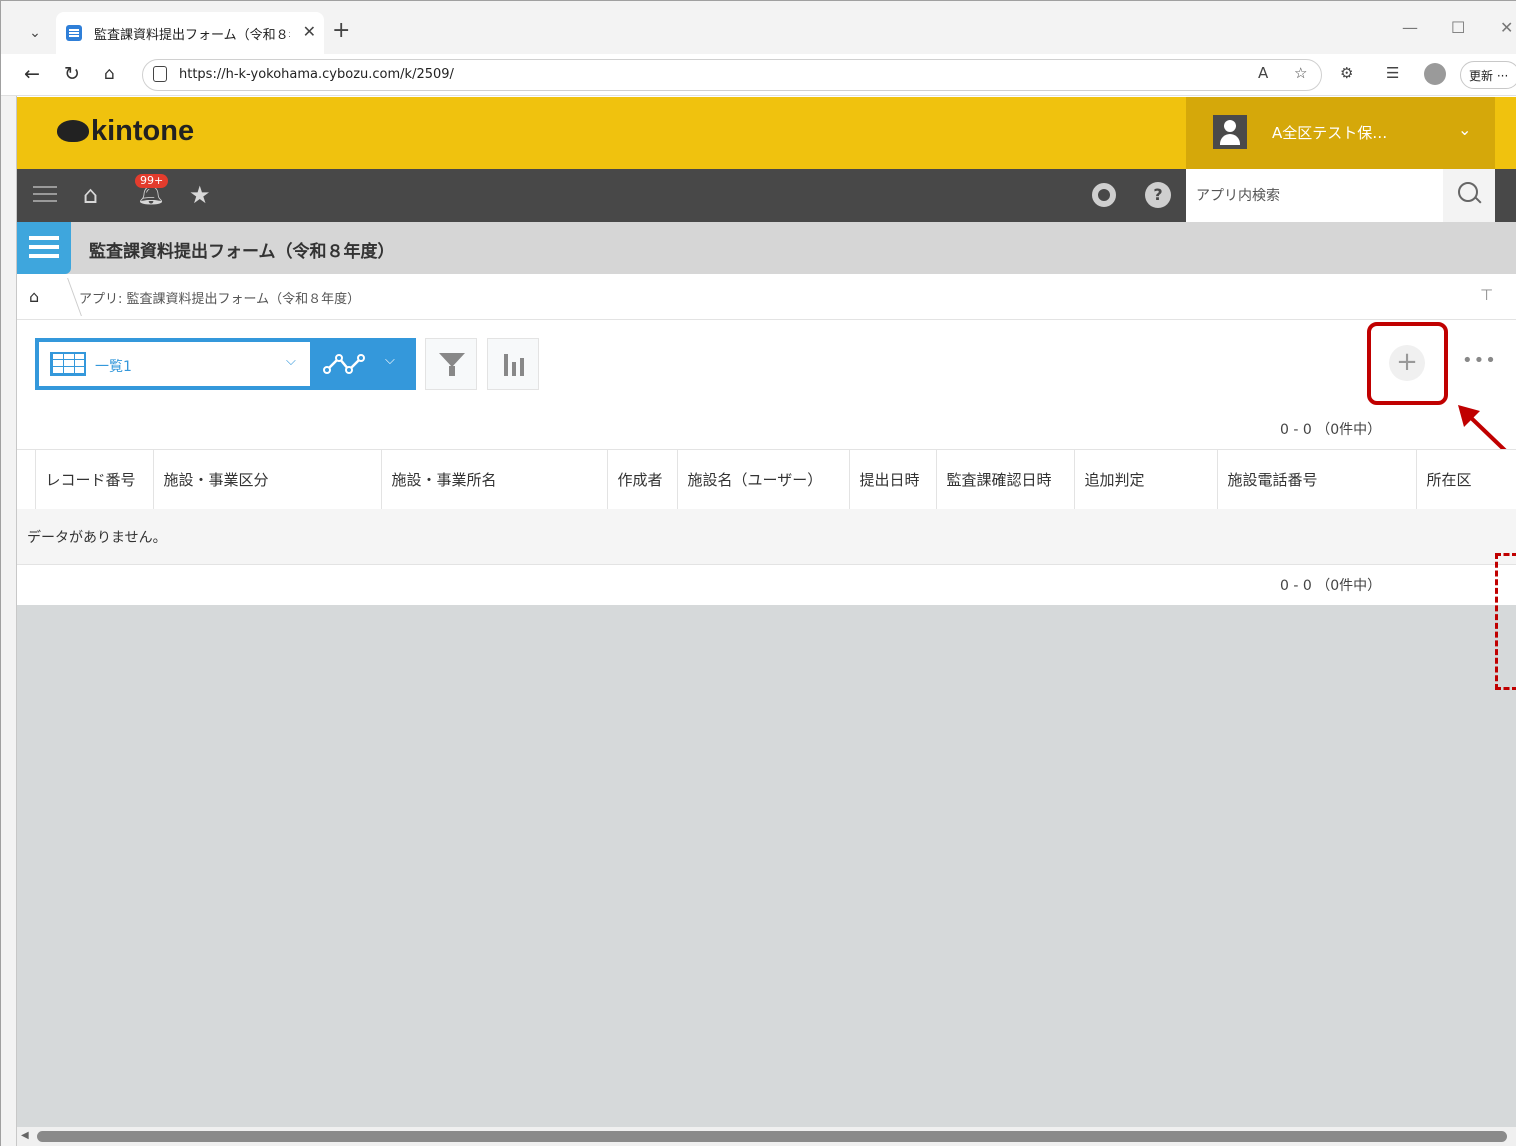 The height and width of the screenshot is (1146, 1516). I want to click on maximize-button: ☐, so click(1458, 27).